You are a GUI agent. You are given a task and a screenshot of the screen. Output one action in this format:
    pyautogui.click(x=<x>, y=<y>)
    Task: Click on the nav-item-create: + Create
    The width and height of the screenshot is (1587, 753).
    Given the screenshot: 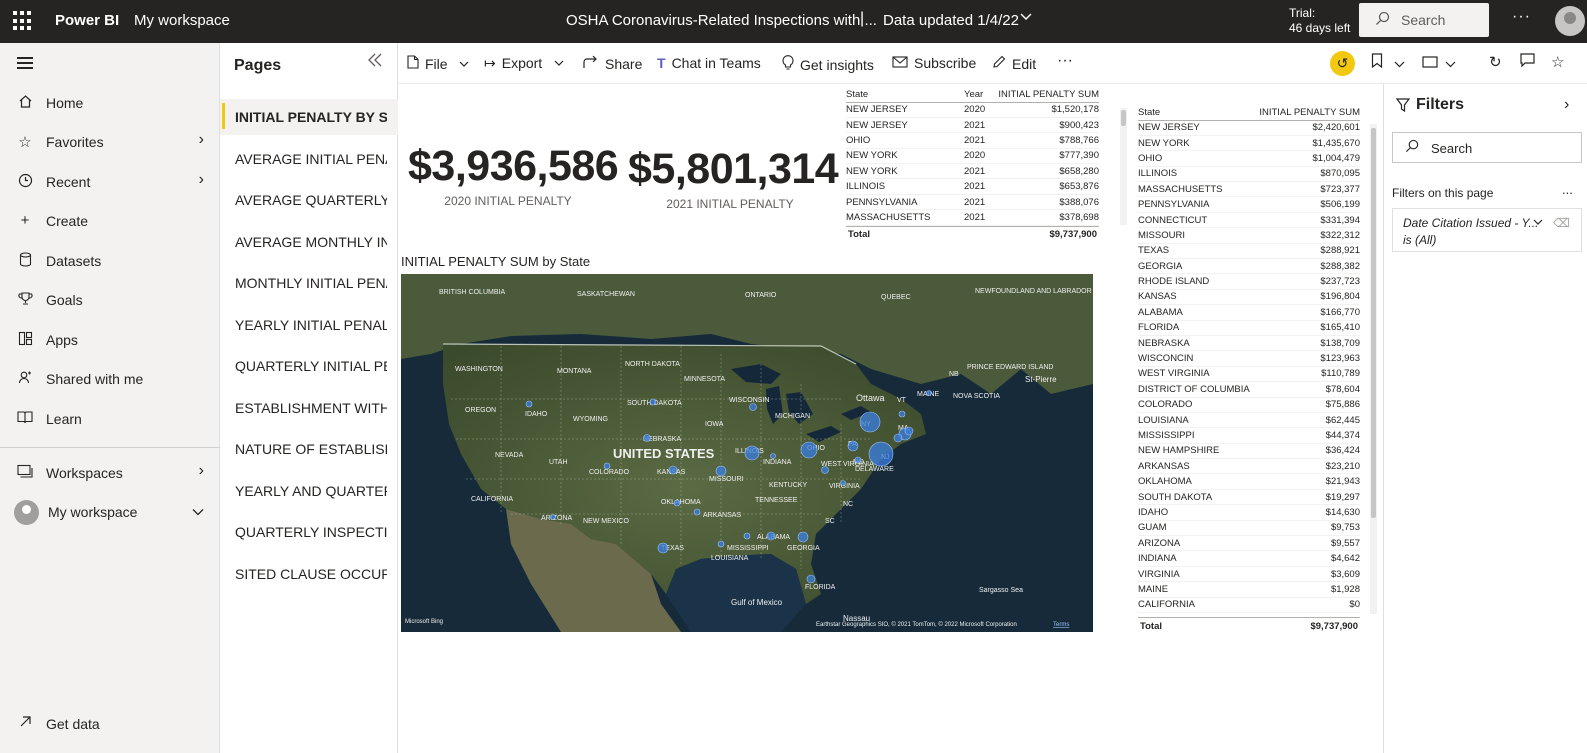 What is the action you would take?
    pyautogui.click(x=110, y=222)
    